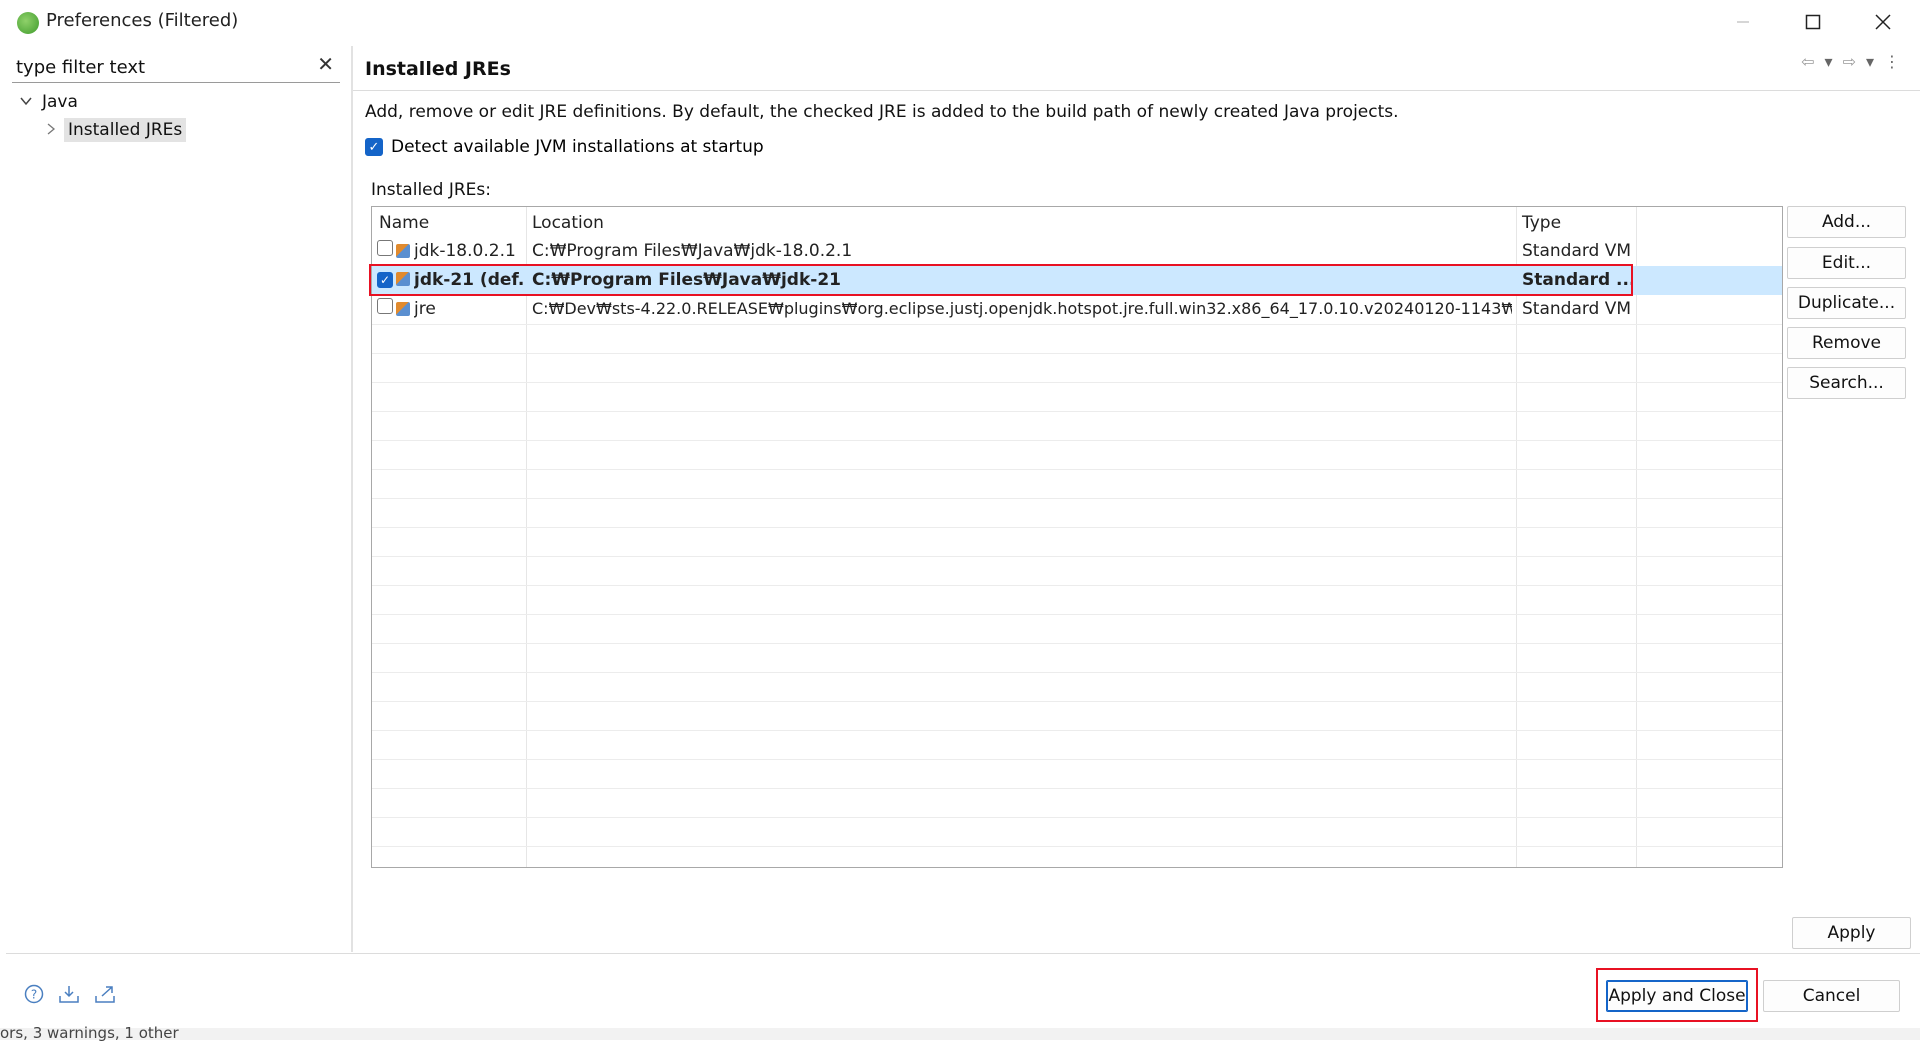 Image resolution: width=1920 pixels, height=1042 pixels. I want to click on tree-item-label: Installed JREs, so click(125, 130).